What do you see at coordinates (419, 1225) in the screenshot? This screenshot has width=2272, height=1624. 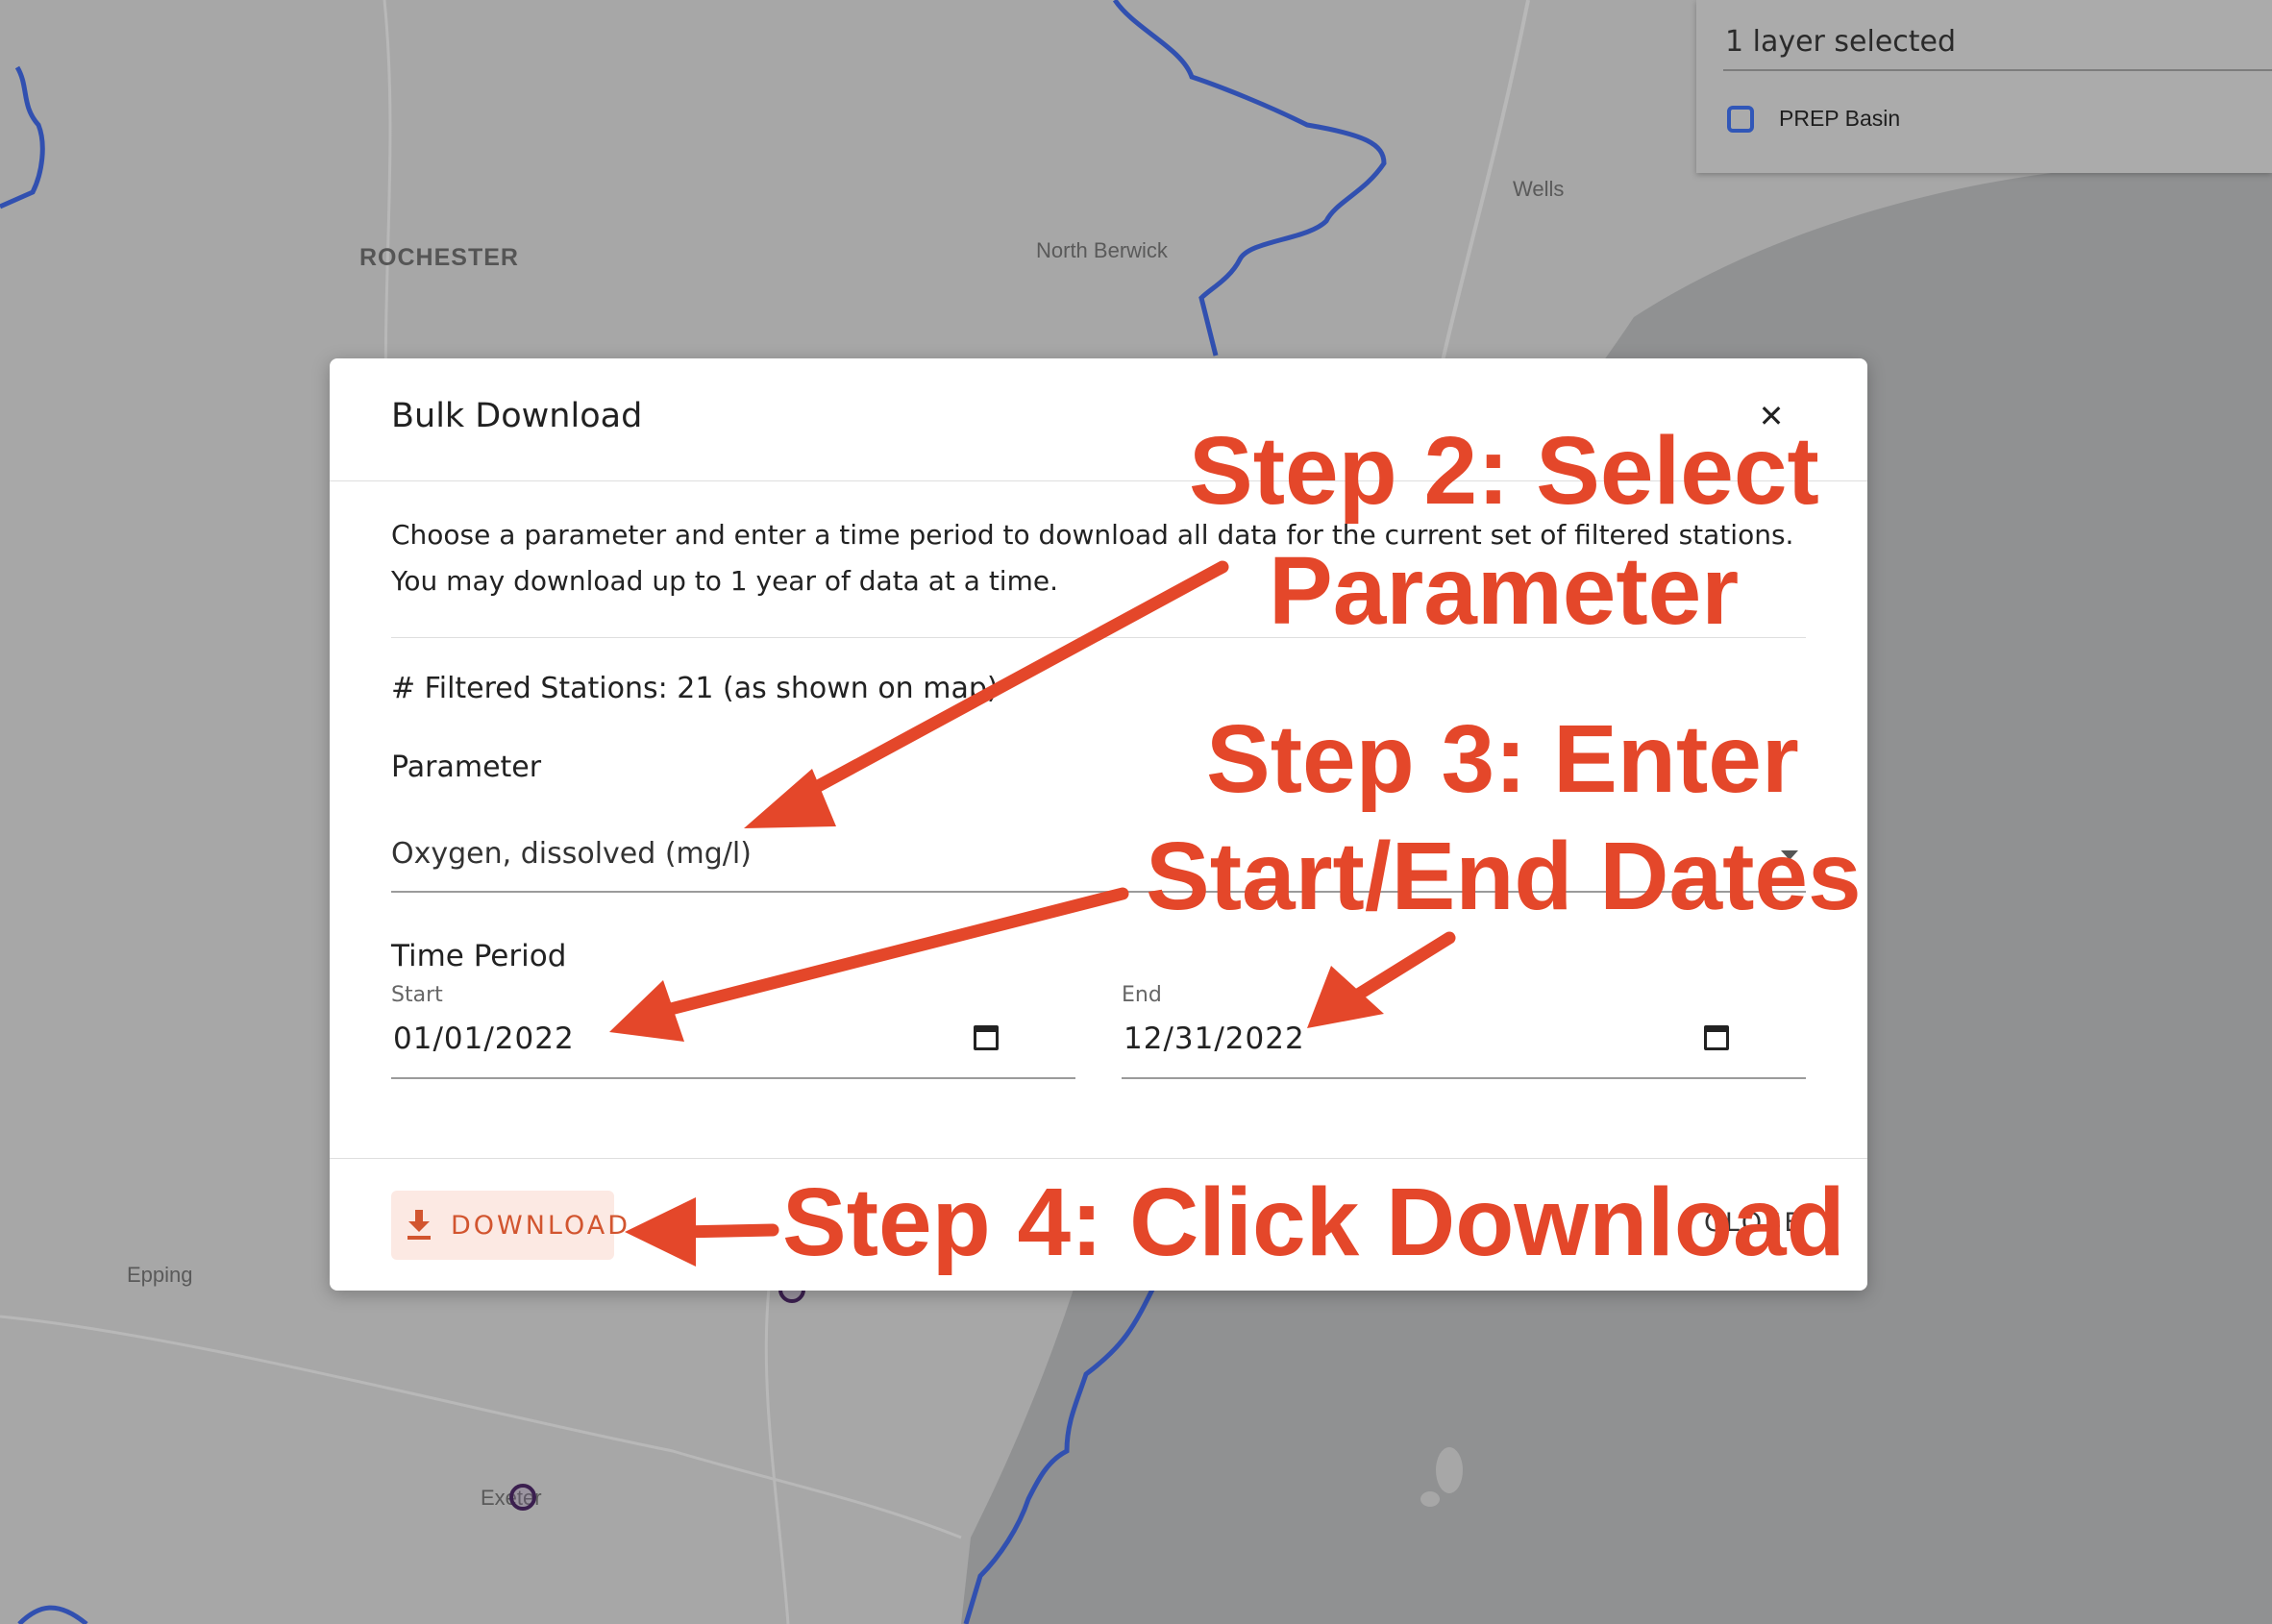 I see `download-icon` at bounding box center [419, 1225].